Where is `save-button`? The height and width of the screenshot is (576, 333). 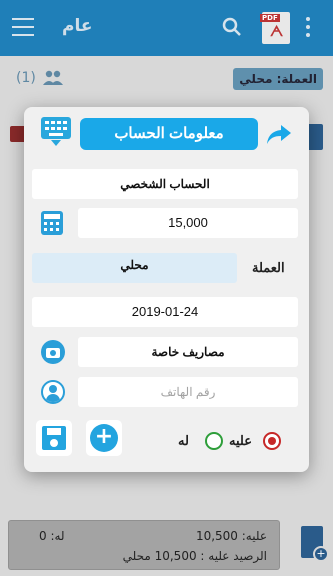 save-button is located at coordinates (54, 438).